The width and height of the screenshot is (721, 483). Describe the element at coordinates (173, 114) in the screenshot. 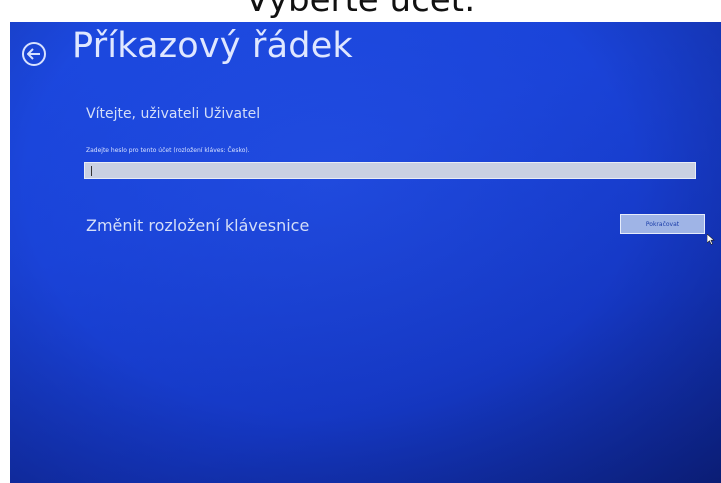

I see `welcome-text: Vítejte, uživateli Uživatel` at that location.